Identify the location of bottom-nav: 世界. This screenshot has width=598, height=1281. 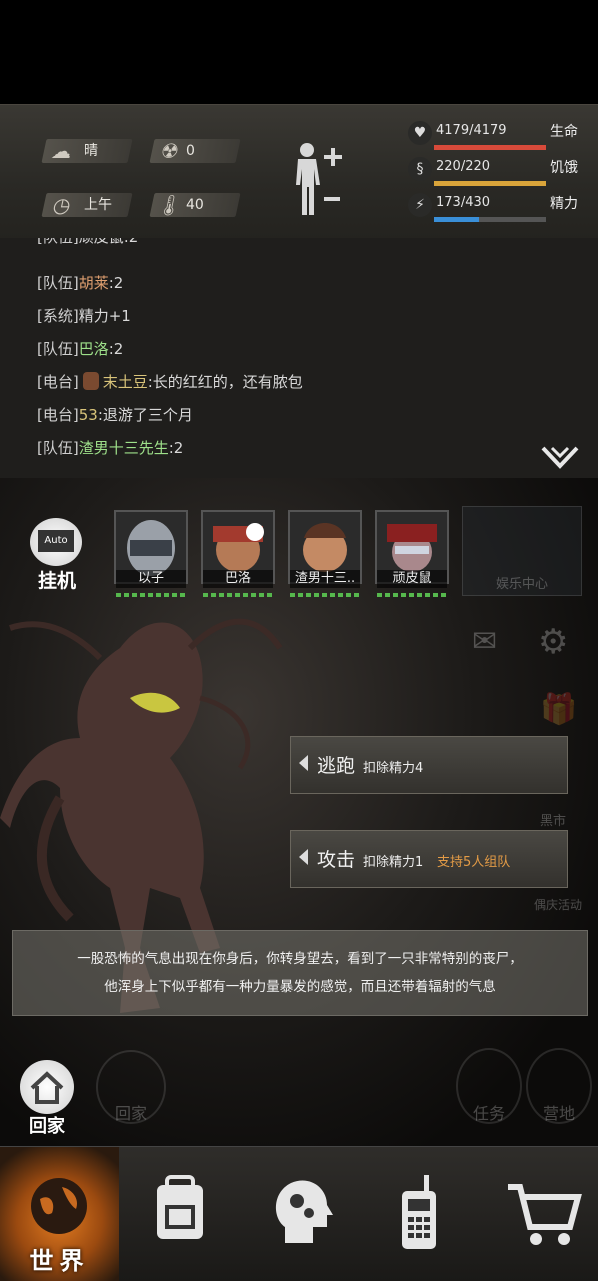
(299, 1213).